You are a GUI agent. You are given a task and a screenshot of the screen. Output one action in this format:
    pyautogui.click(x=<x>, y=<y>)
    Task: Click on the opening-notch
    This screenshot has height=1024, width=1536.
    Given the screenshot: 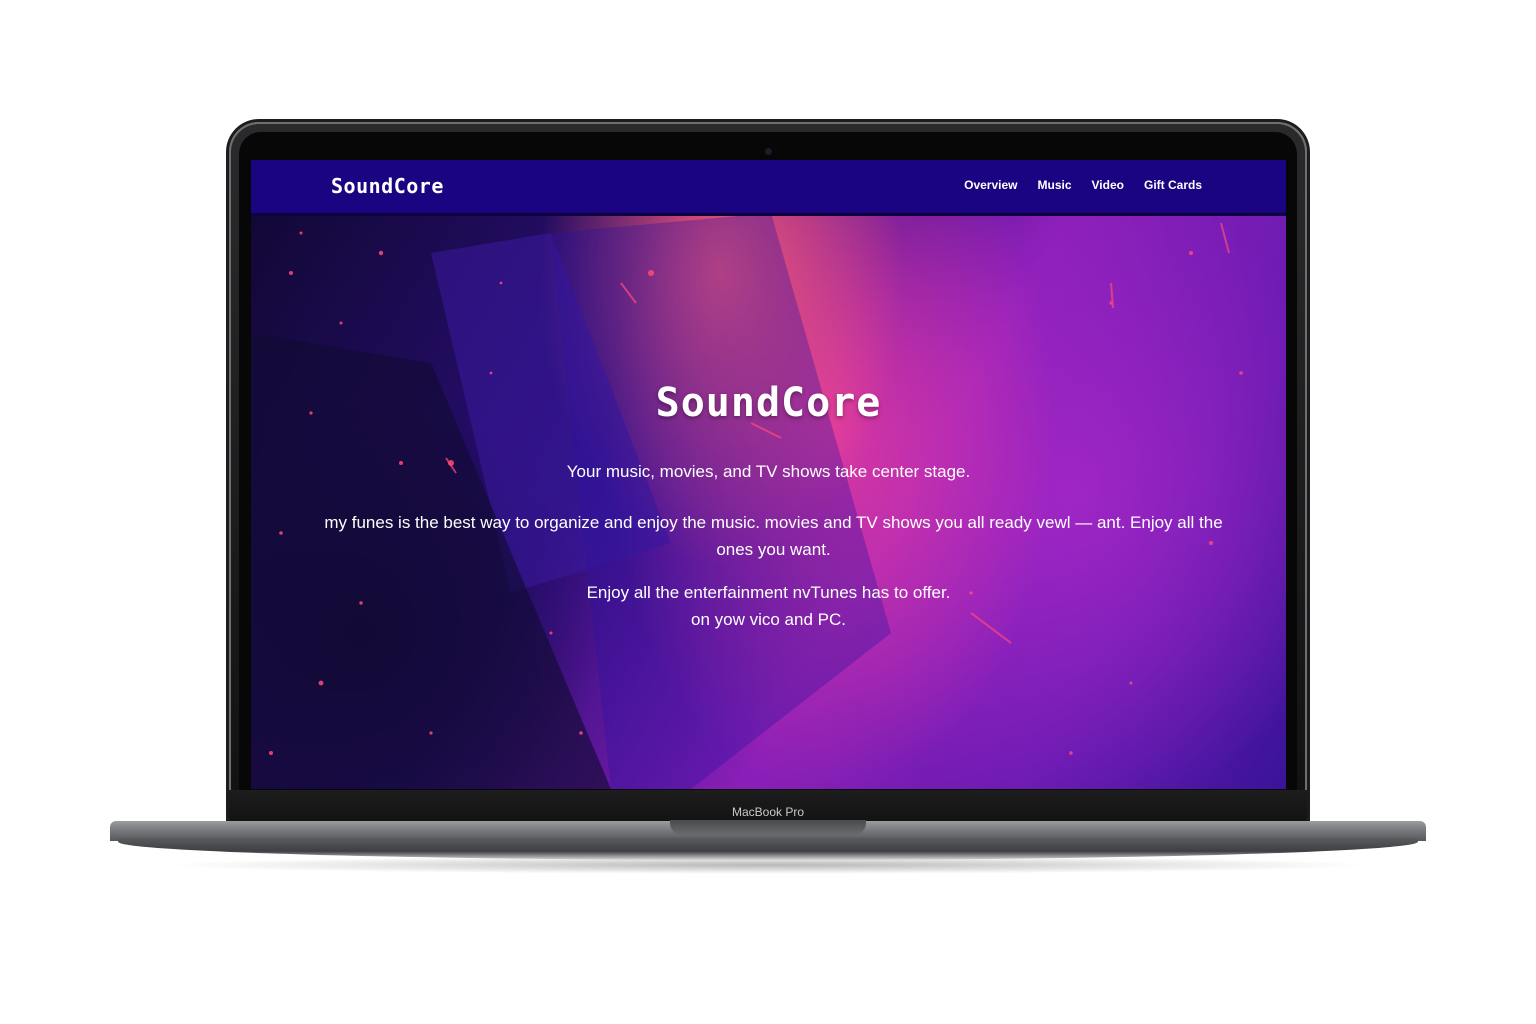 What is the action you would take?
    pyautogui.click(x=768, y=827)
    